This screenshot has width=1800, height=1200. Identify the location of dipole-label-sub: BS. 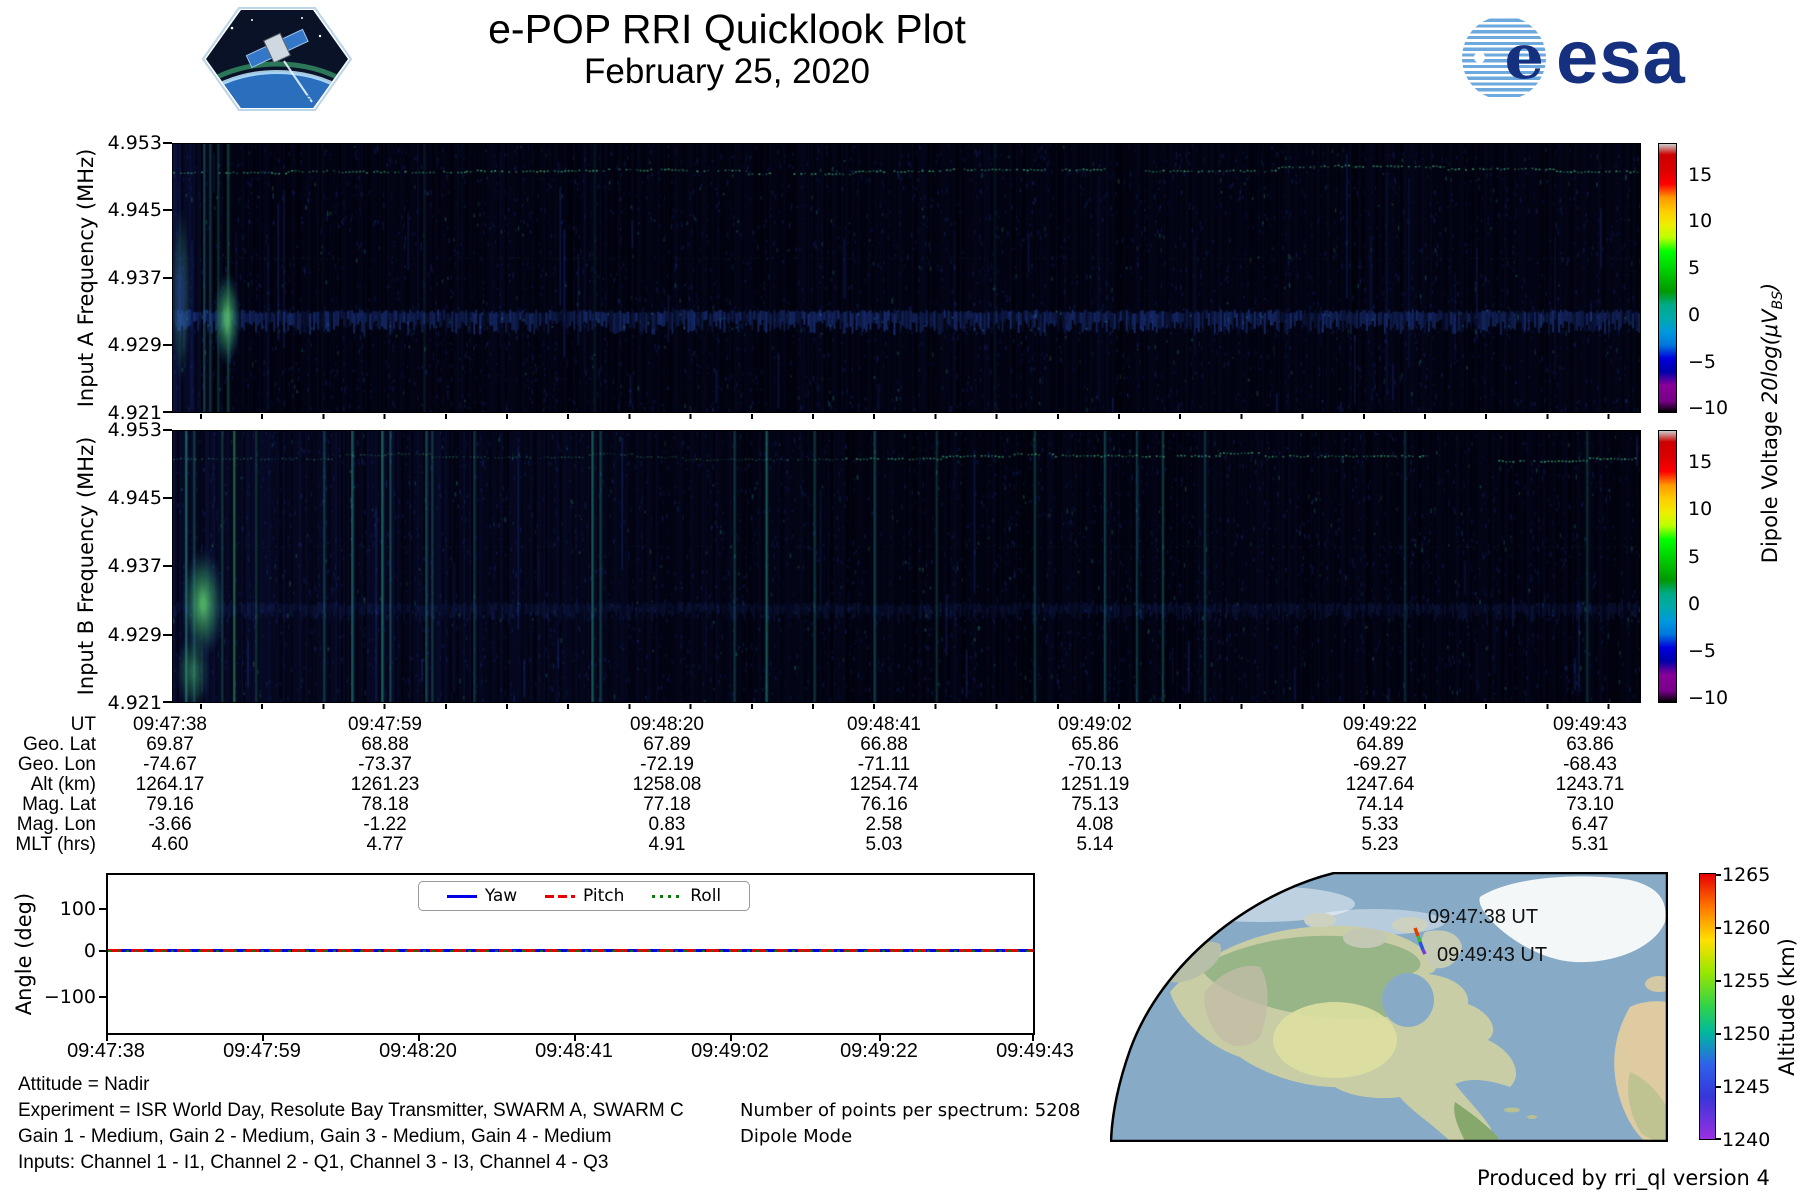
(1778, 300).